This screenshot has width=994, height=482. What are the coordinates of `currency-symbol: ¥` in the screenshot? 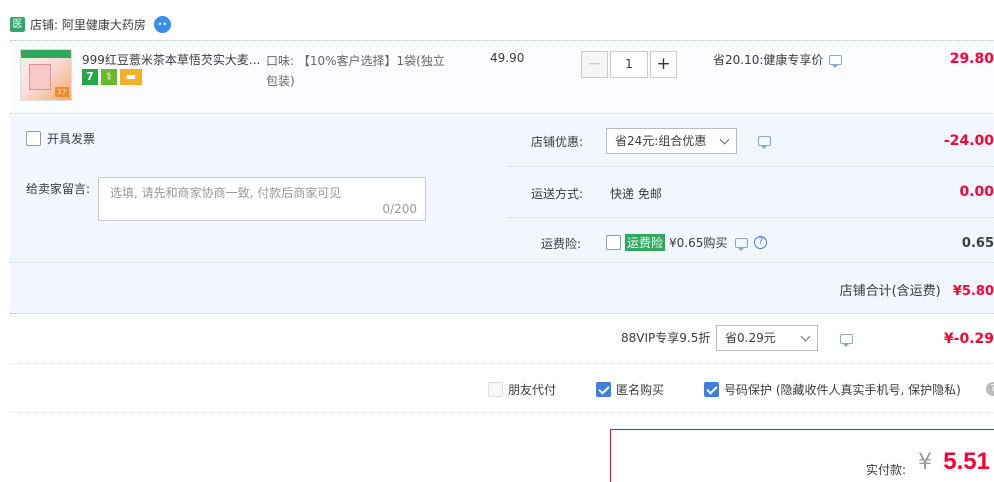 It's located at (925, 462).